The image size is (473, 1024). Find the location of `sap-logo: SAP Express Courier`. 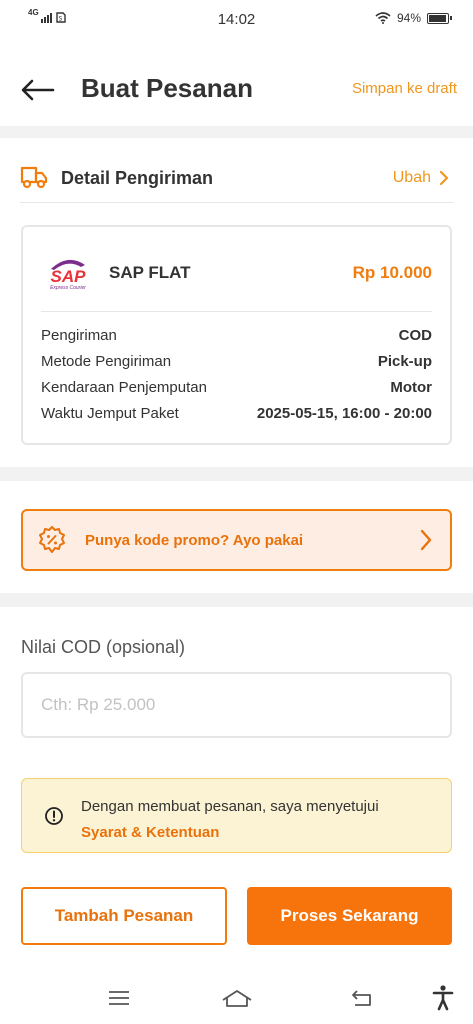

sap-logo: SAP Express Courier is located at coordinates (68, 275).